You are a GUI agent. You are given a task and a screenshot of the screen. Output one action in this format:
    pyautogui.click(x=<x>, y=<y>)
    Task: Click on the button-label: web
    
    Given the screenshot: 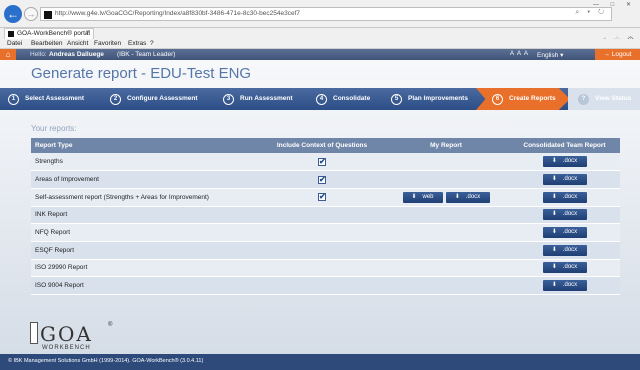 What is the action you would take?
    pyautogui.click(x=428, y=196)
    